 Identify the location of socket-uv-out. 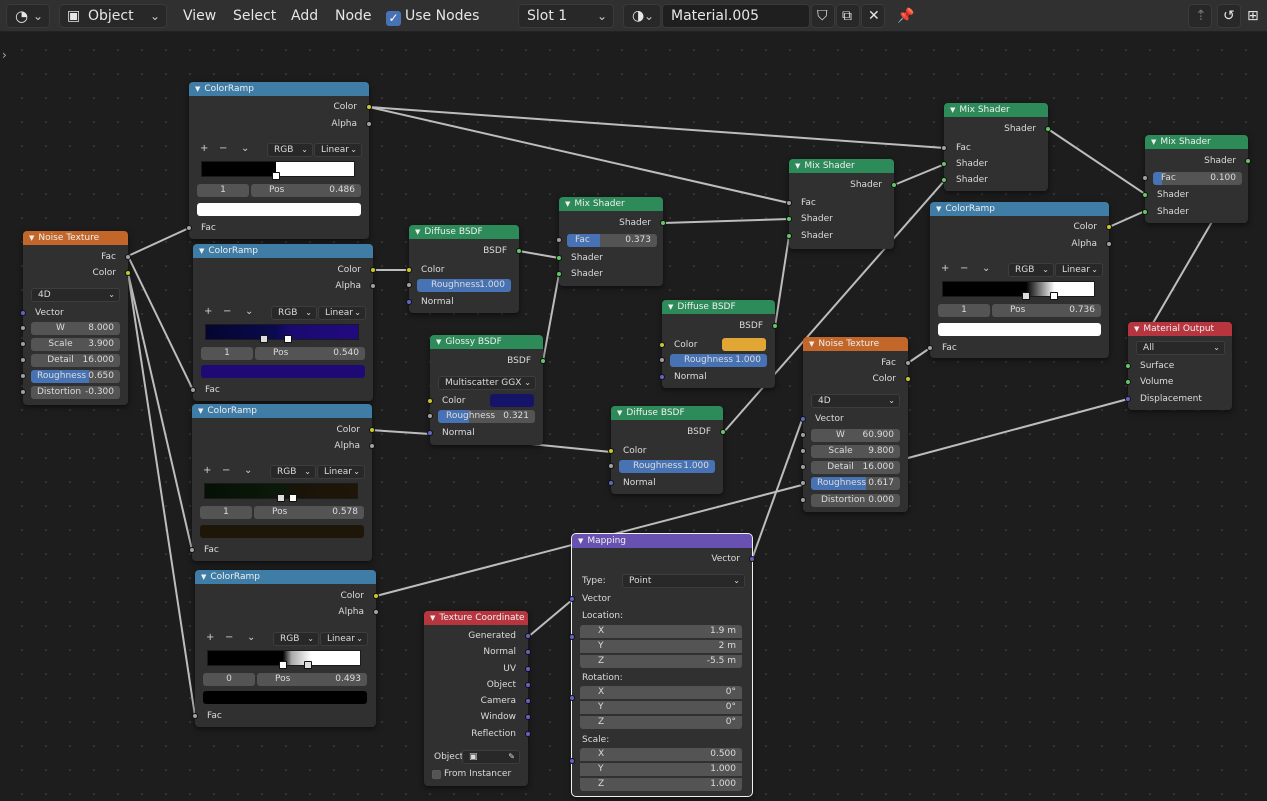
(528, 669).